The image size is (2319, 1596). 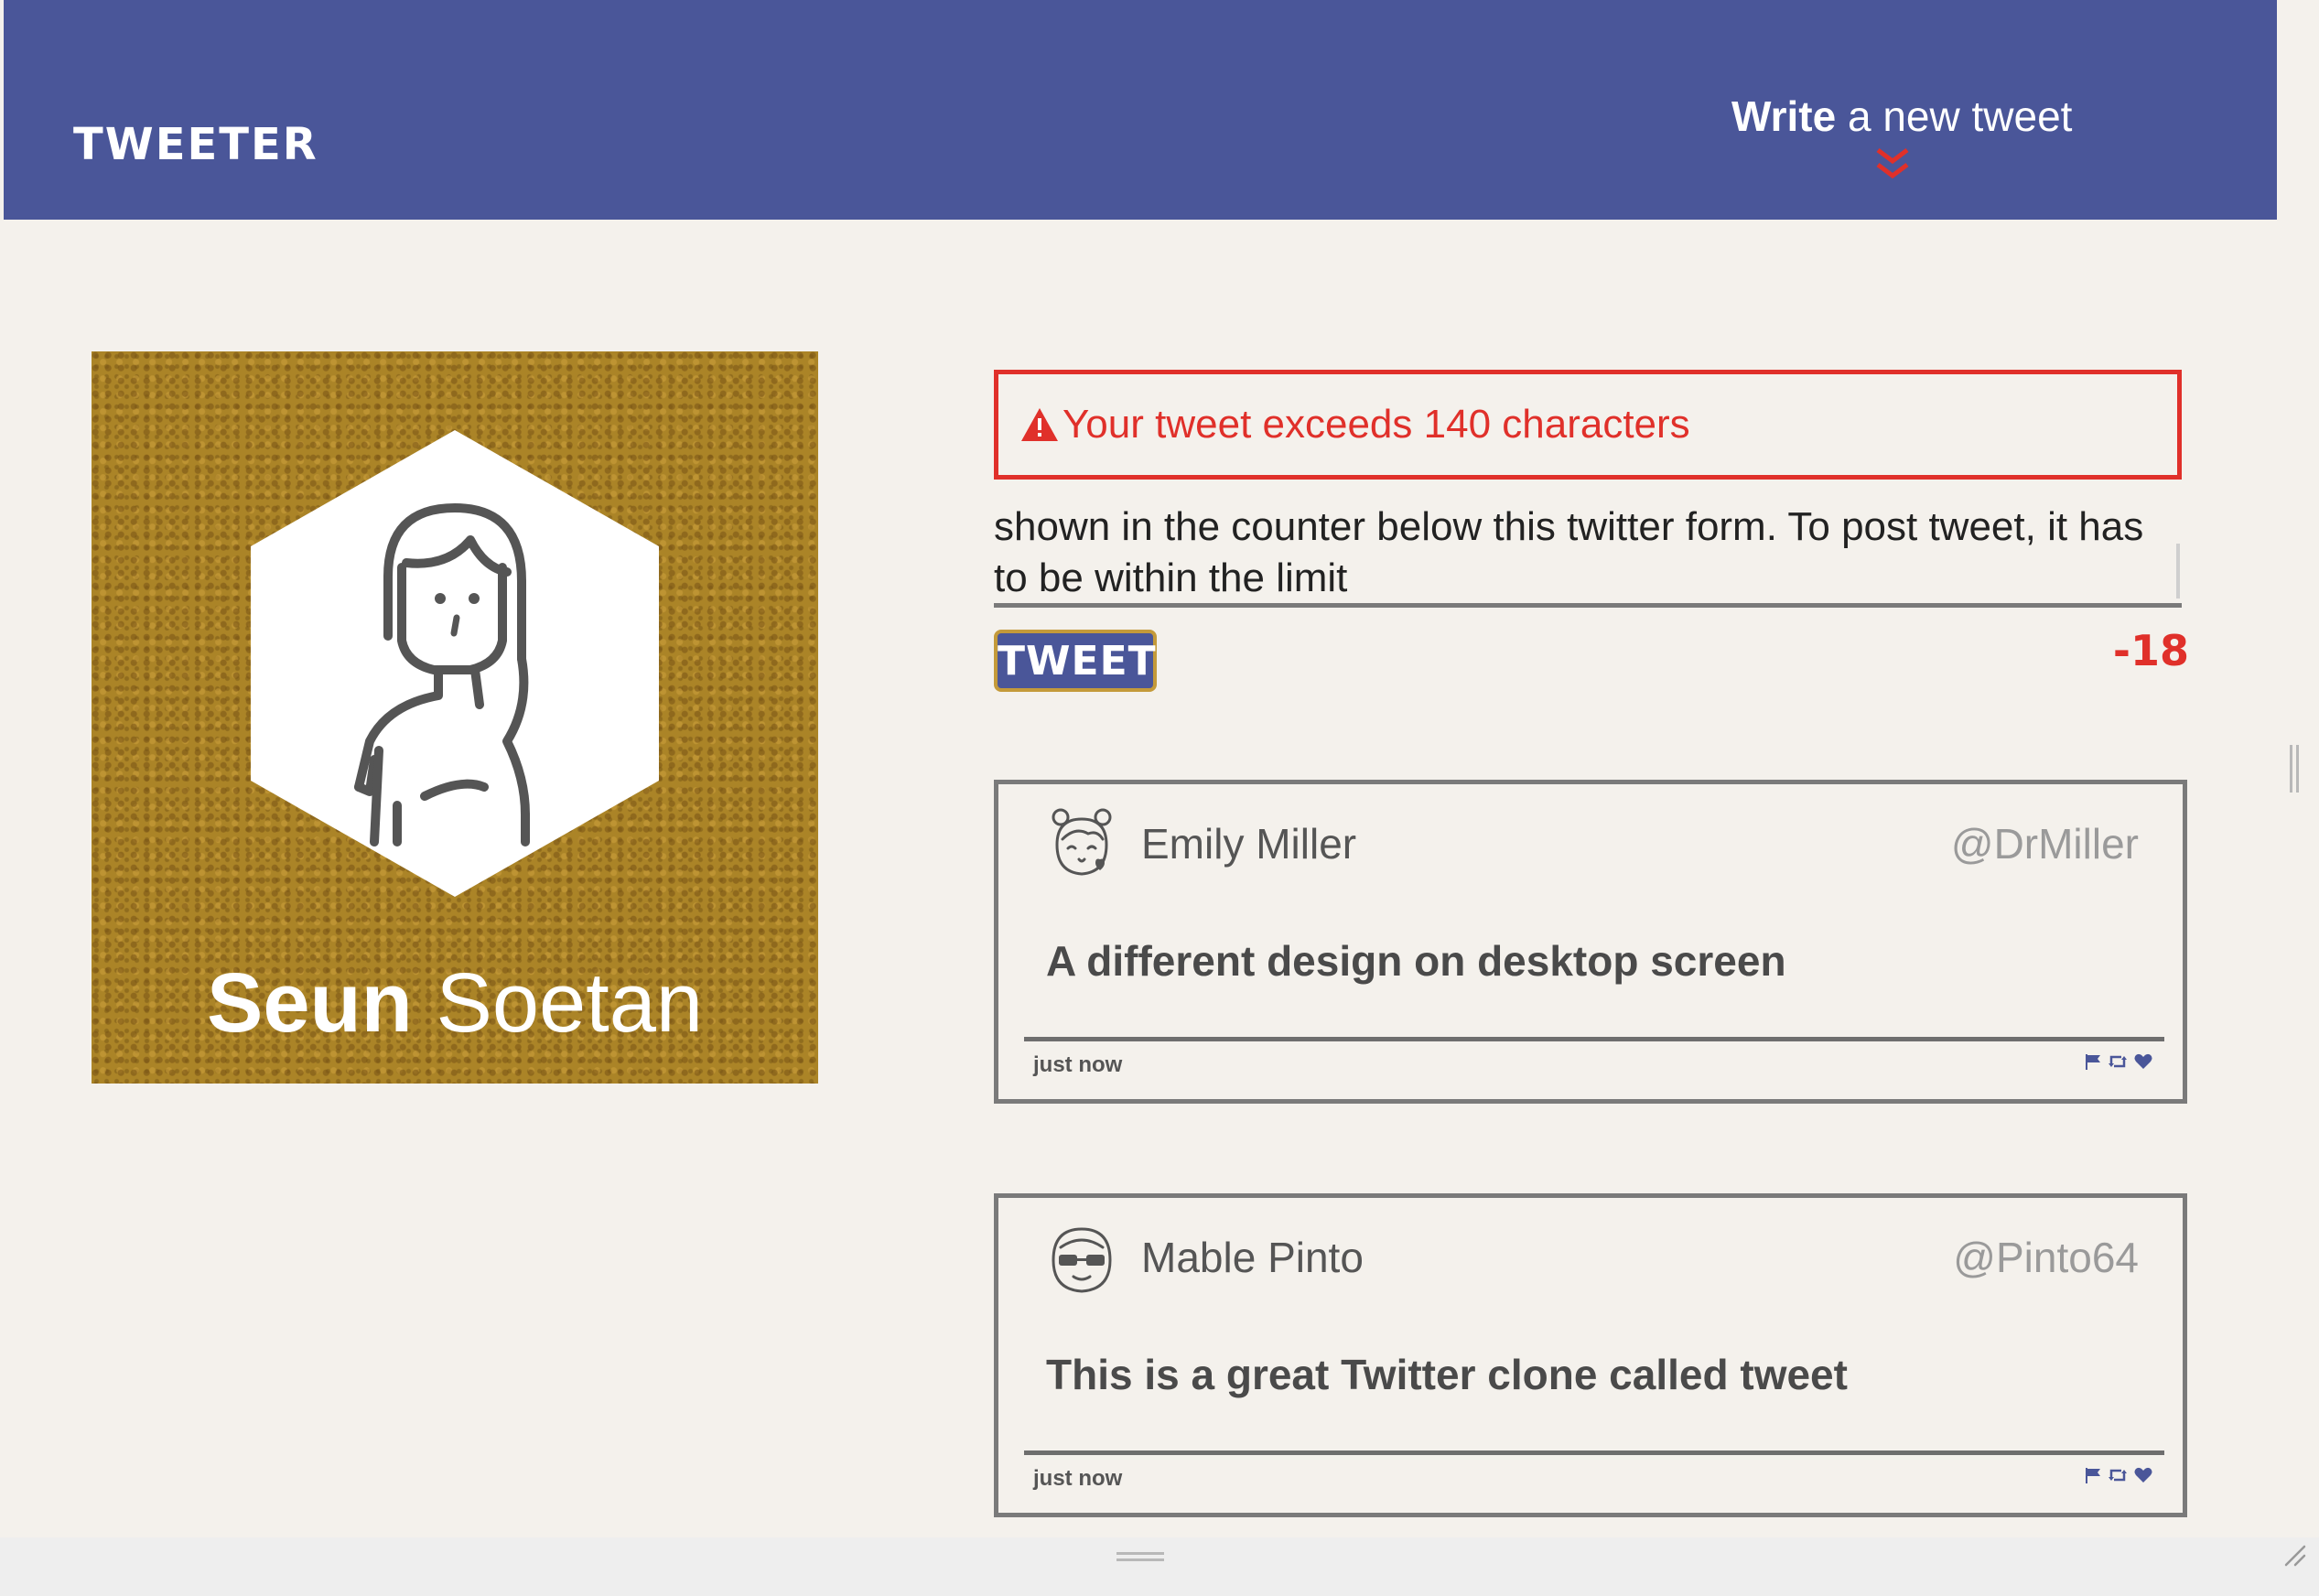 What do you see at coordinates (309, 1003) in the screenshot?
I see `profile-first-name: Seun` at bounding box center [309, 1003].